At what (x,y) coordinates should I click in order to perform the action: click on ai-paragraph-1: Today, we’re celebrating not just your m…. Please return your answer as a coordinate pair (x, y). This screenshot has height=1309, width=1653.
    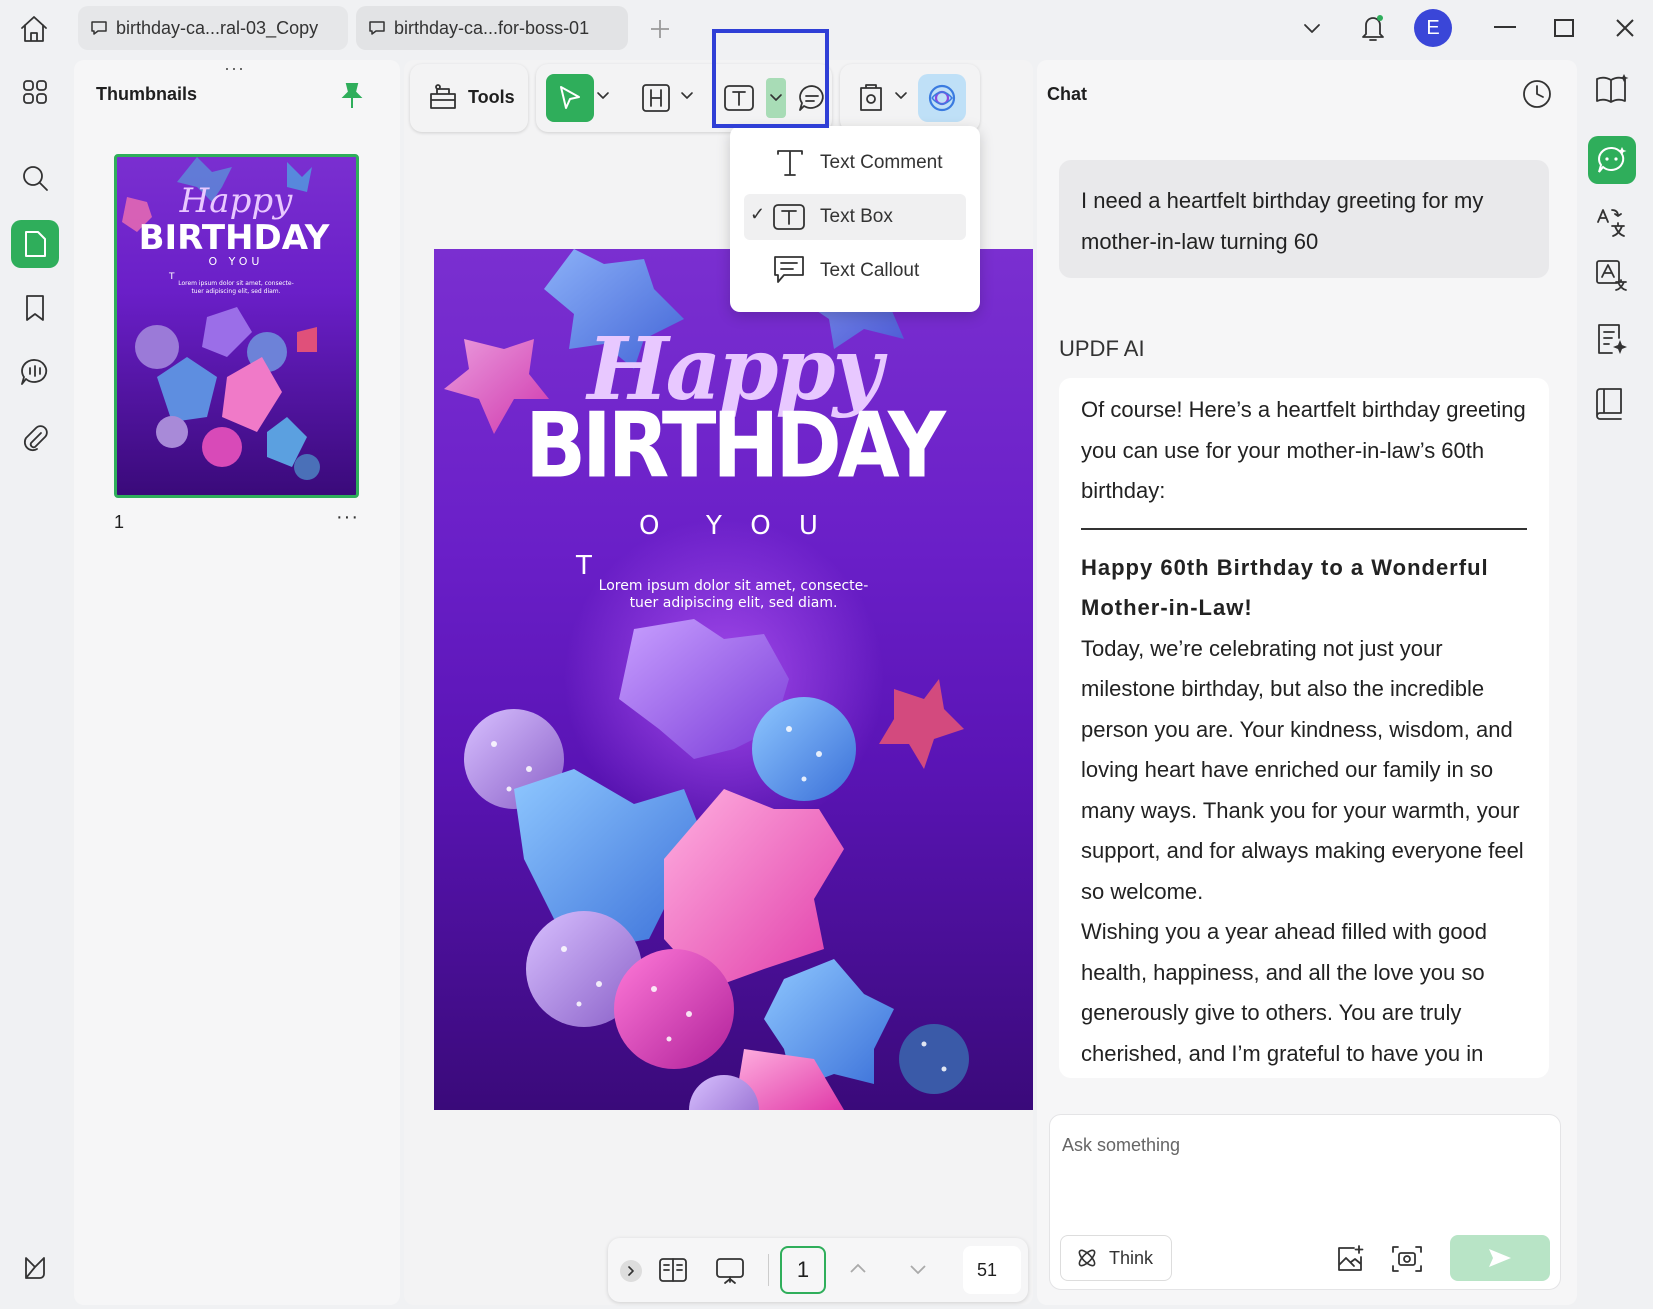
    Looking at the image, I should click on (1302, 769).